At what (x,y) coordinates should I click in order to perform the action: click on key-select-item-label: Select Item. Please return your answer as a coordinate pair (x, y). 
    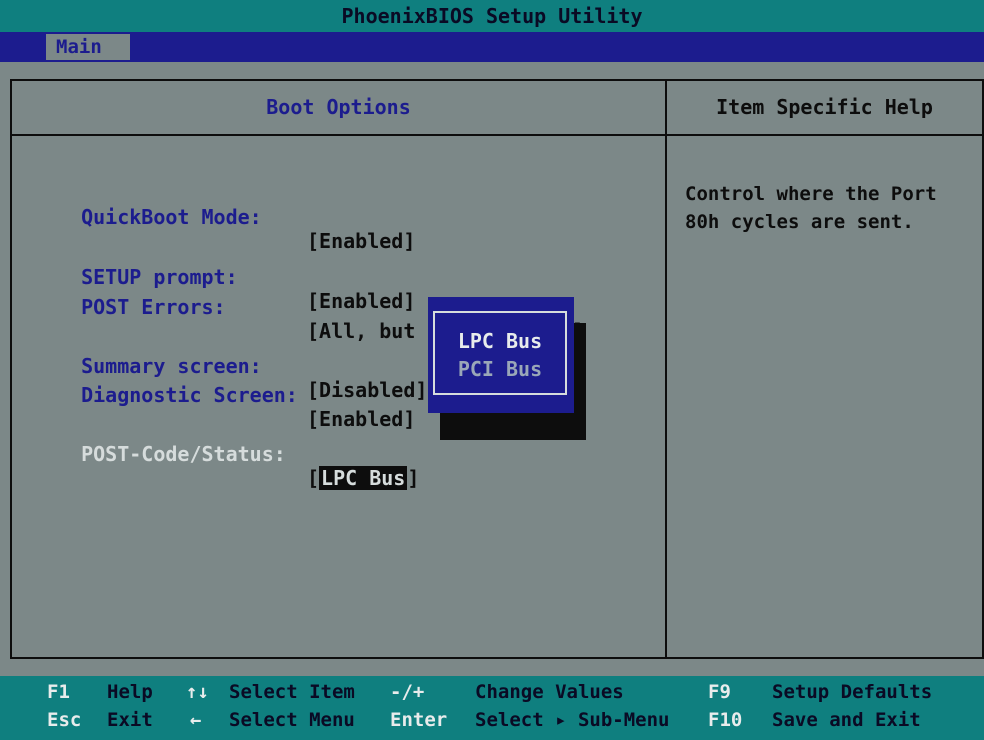
    Looking at the image, I should click on (292, 692).